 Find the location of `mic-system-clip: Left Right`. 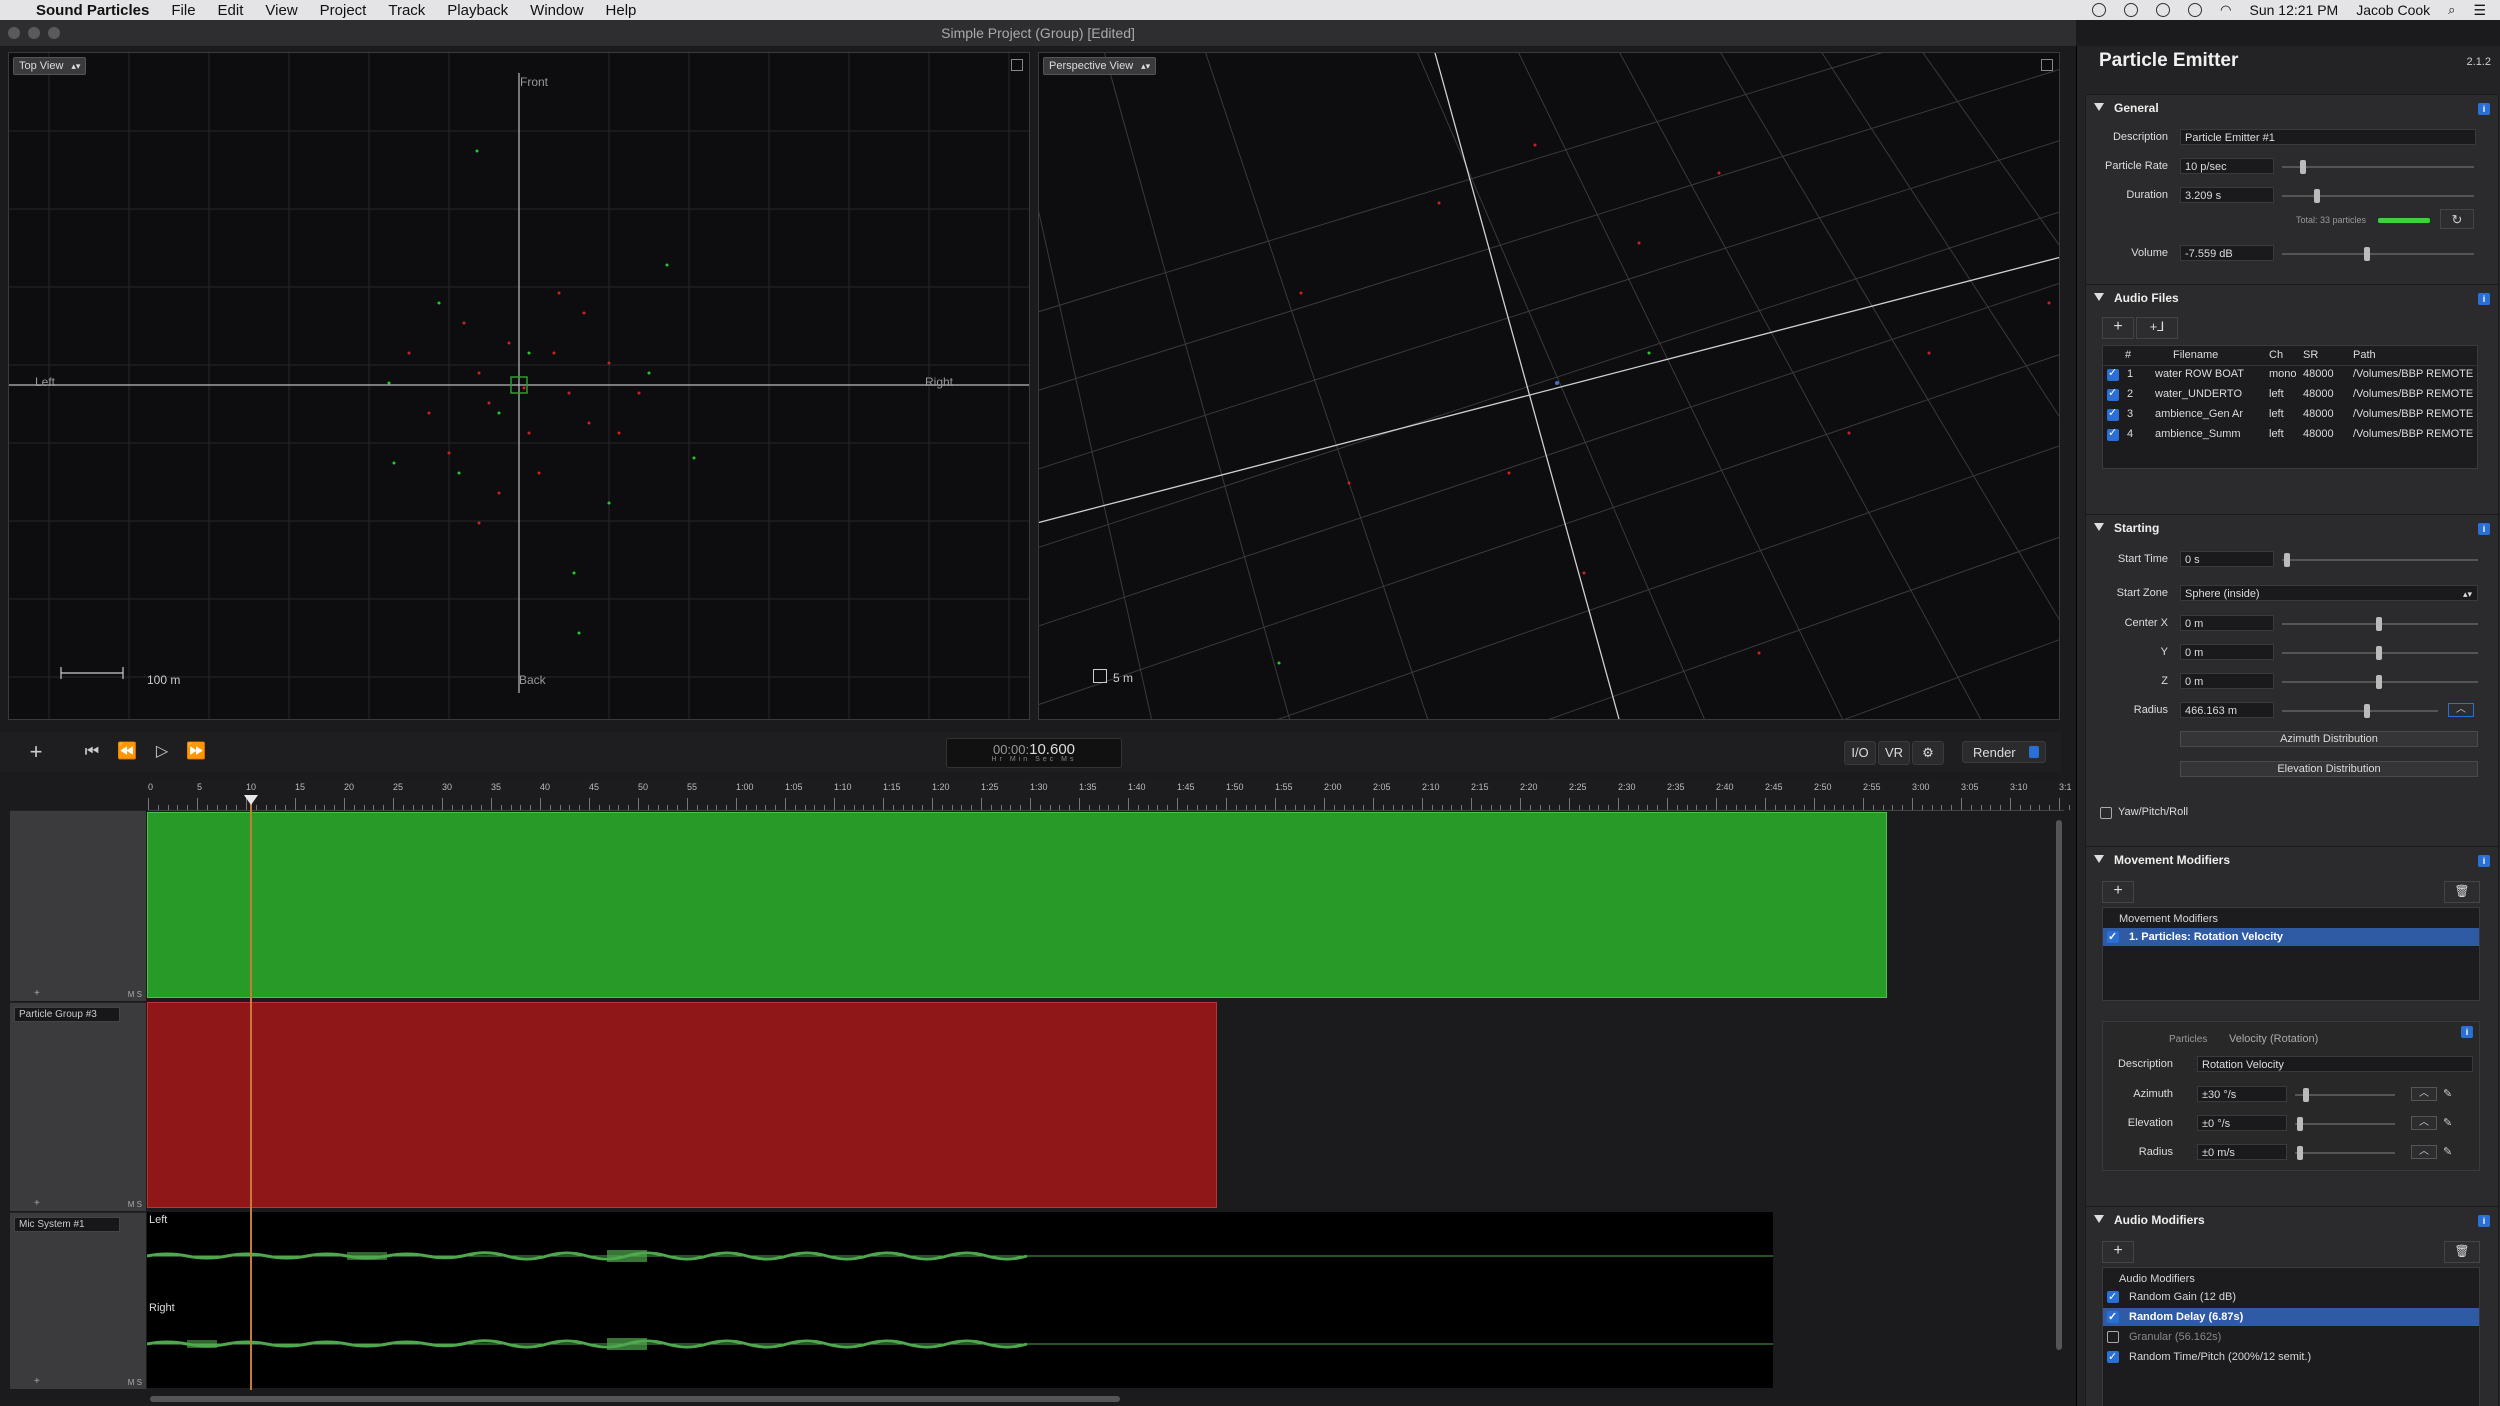

mic-system-clip: Left Right is located at coordinates (960, 1300).